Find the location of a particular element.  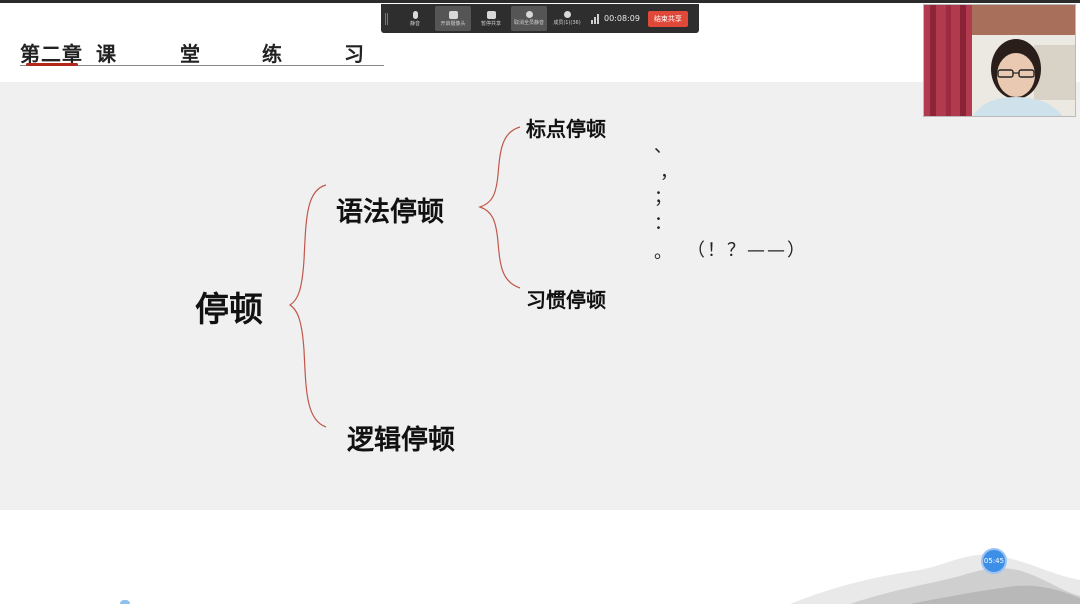

mute-button-label: 静音 is located at coordinates (414, 23).